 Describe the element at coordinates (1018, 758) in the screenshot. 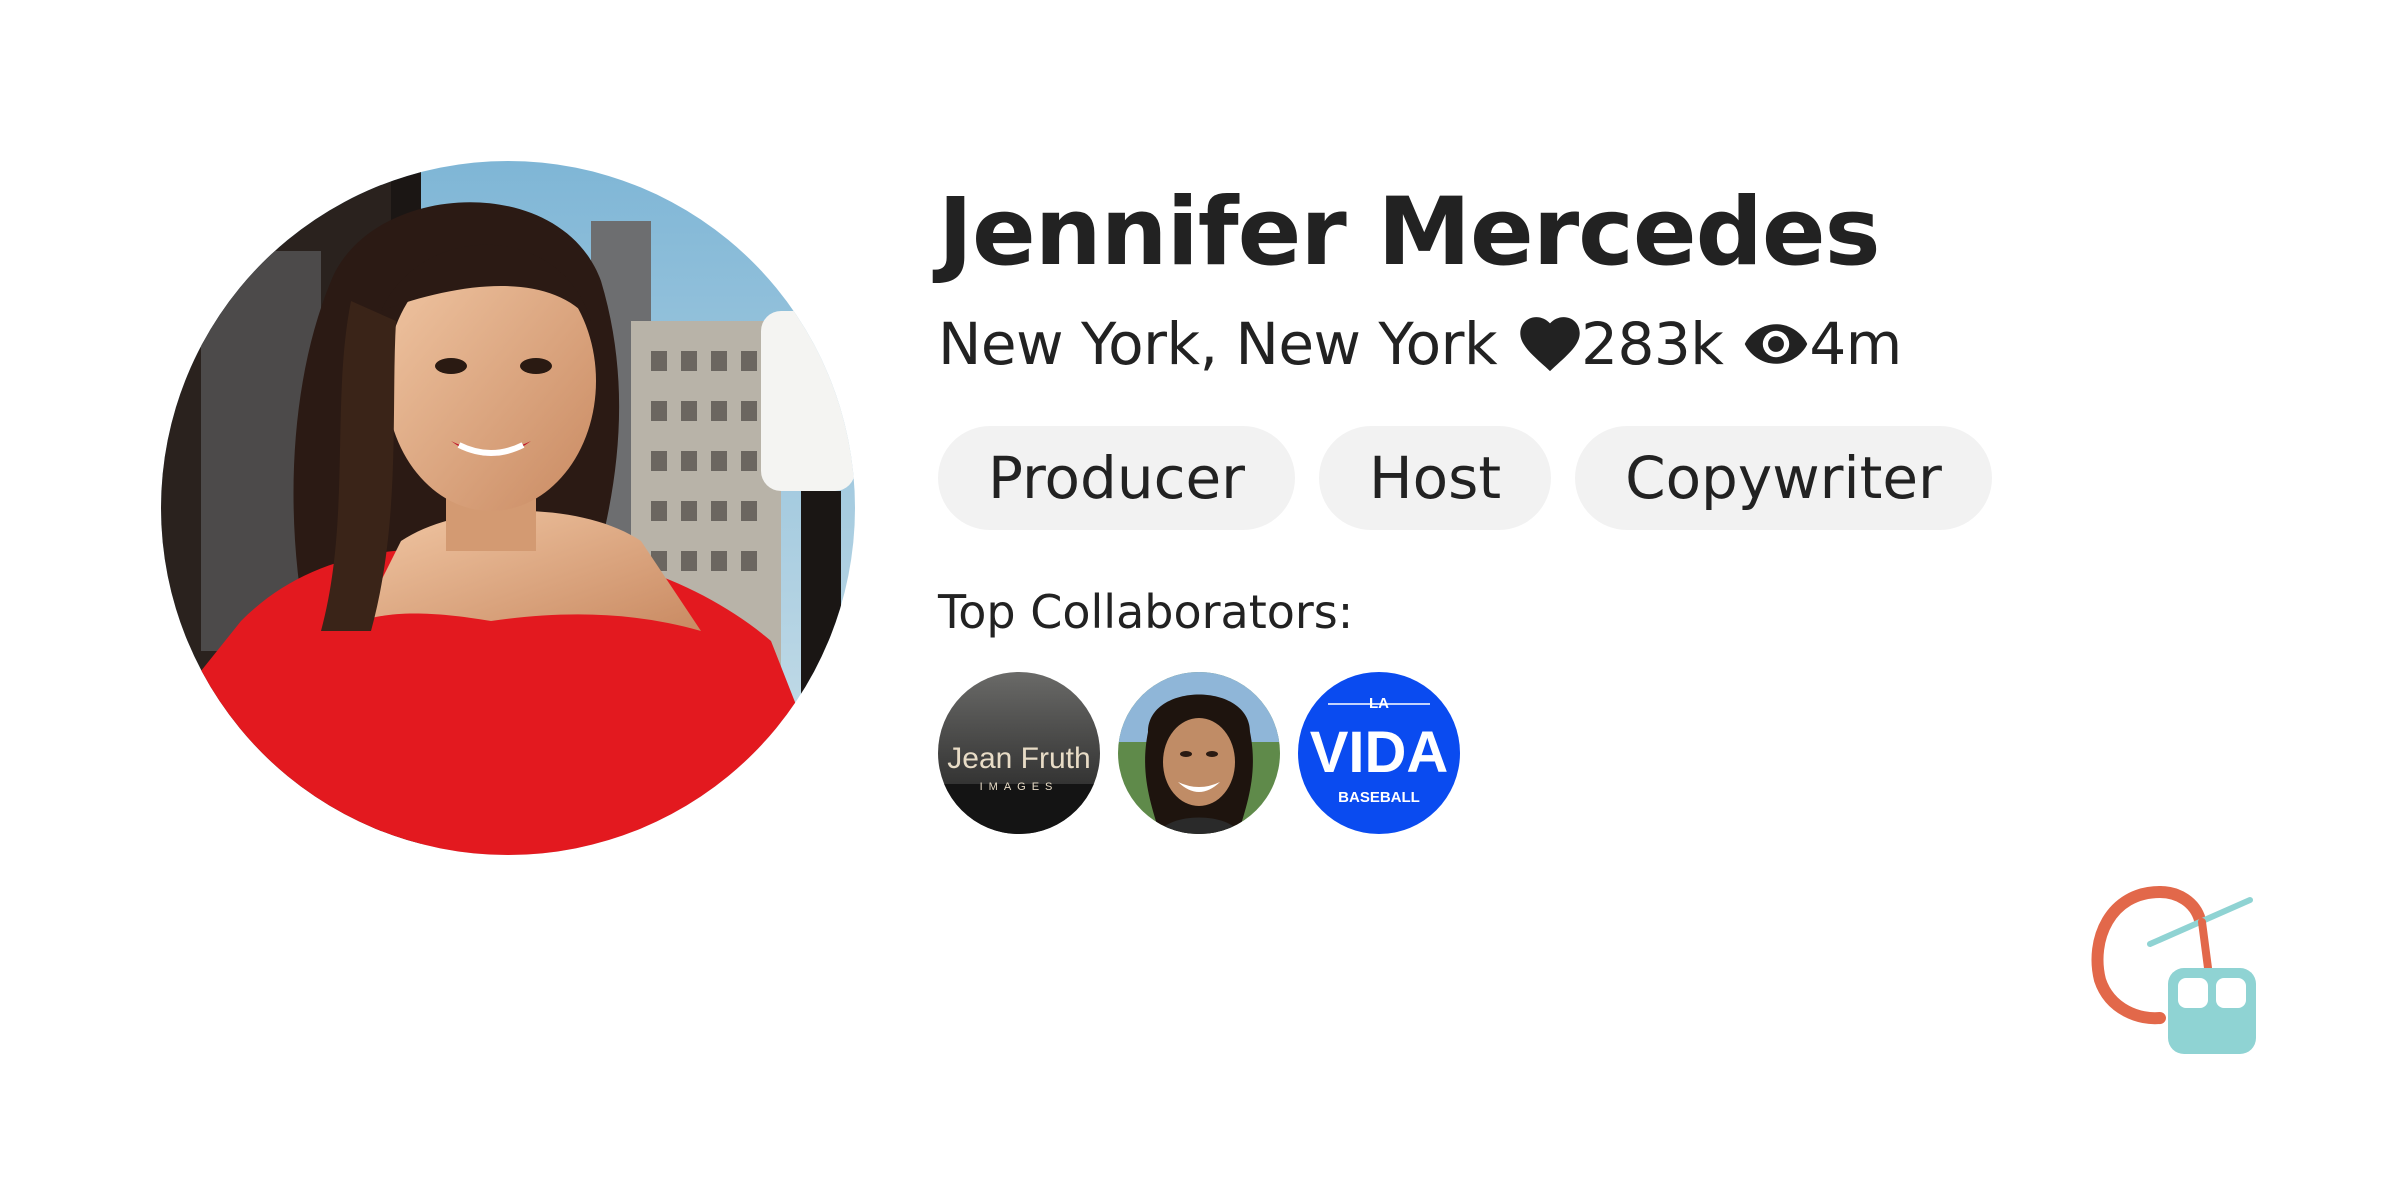

I see `jean-fruth-logo-text: Jean Fruth` at that location.